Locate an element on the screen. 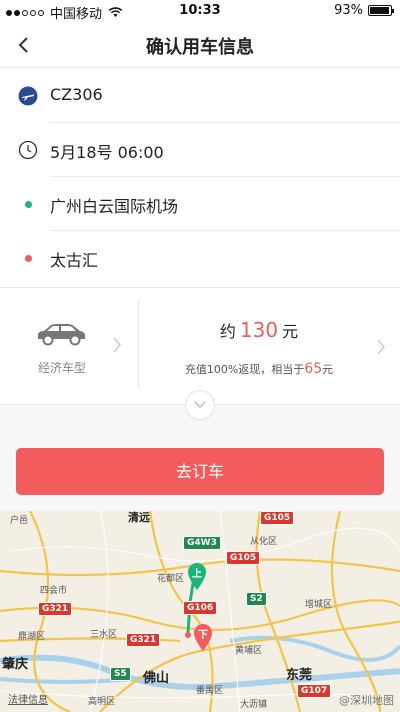  chevron-down-icon is located at coordinates (200, 405).